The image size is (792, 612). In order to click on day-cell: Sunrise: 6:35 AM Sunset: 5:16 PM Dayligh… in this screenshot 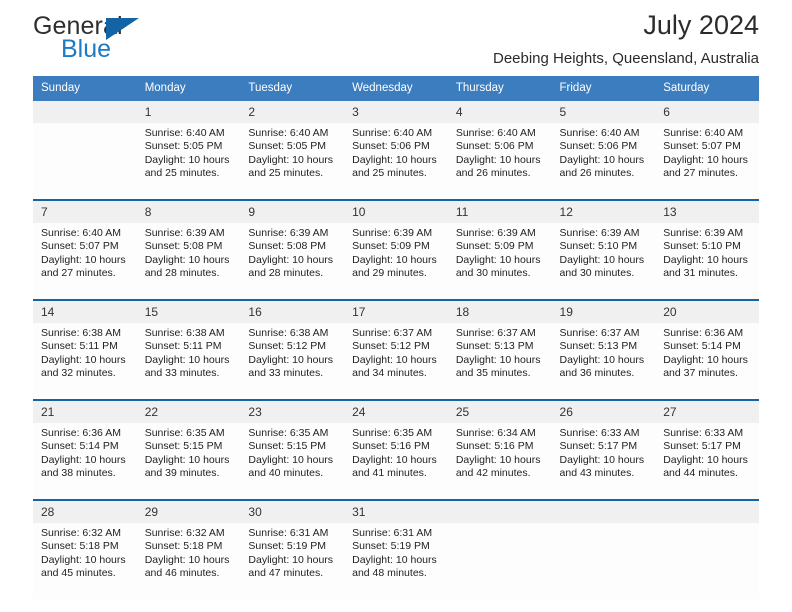, I will do `click(396, 461)`.